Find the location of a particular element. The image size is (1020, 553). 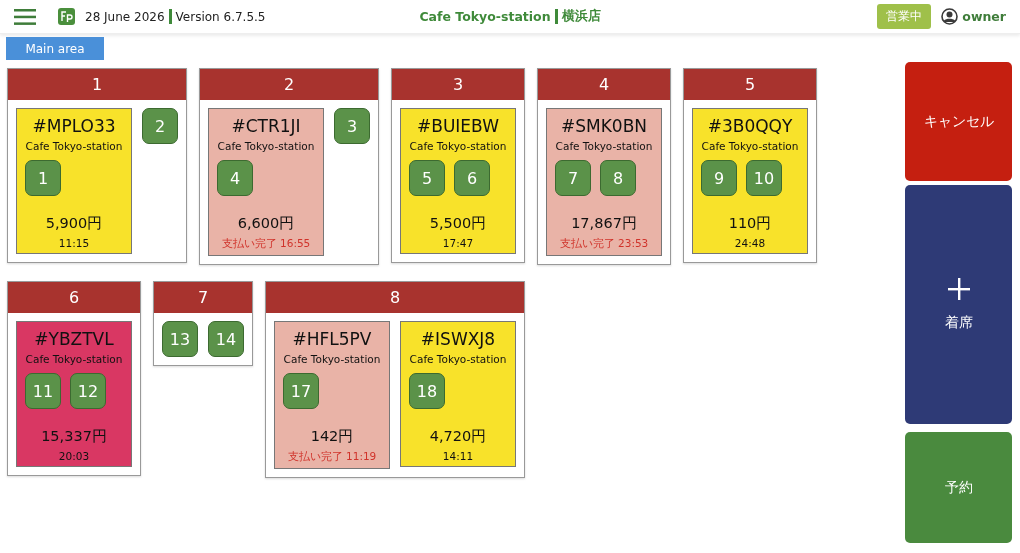

cancel-button: キャンセル is located at coordinates (958, 121).